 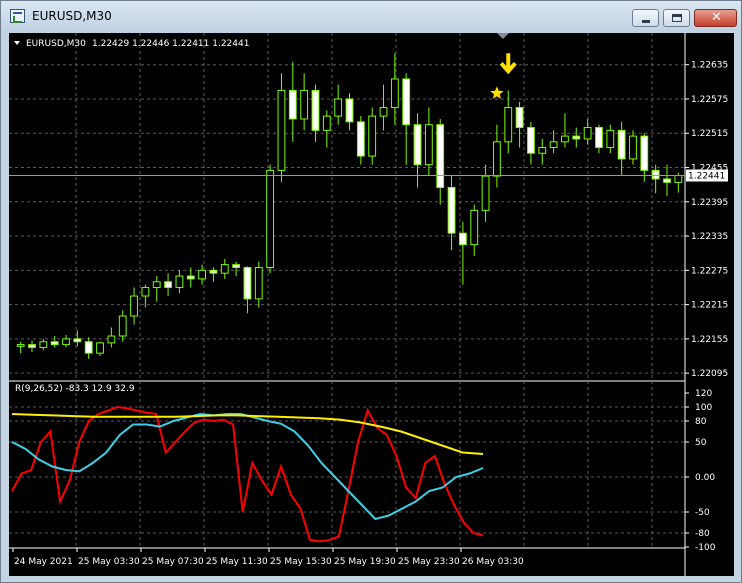 What do you see at coordinates (247, 466) in the screenshot?
I see `cyan-series-line` at bounding box center [247, 466].